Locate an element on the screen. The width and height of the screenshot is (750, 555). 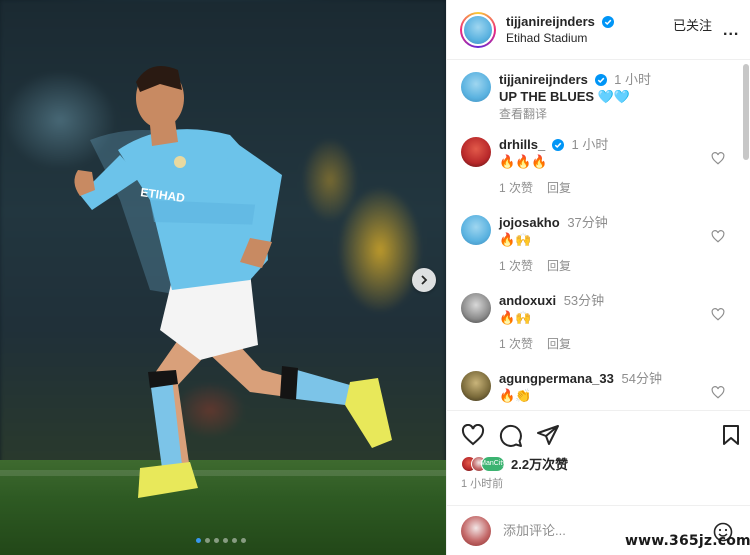
author-avatar is located at coordinates (478, 29).